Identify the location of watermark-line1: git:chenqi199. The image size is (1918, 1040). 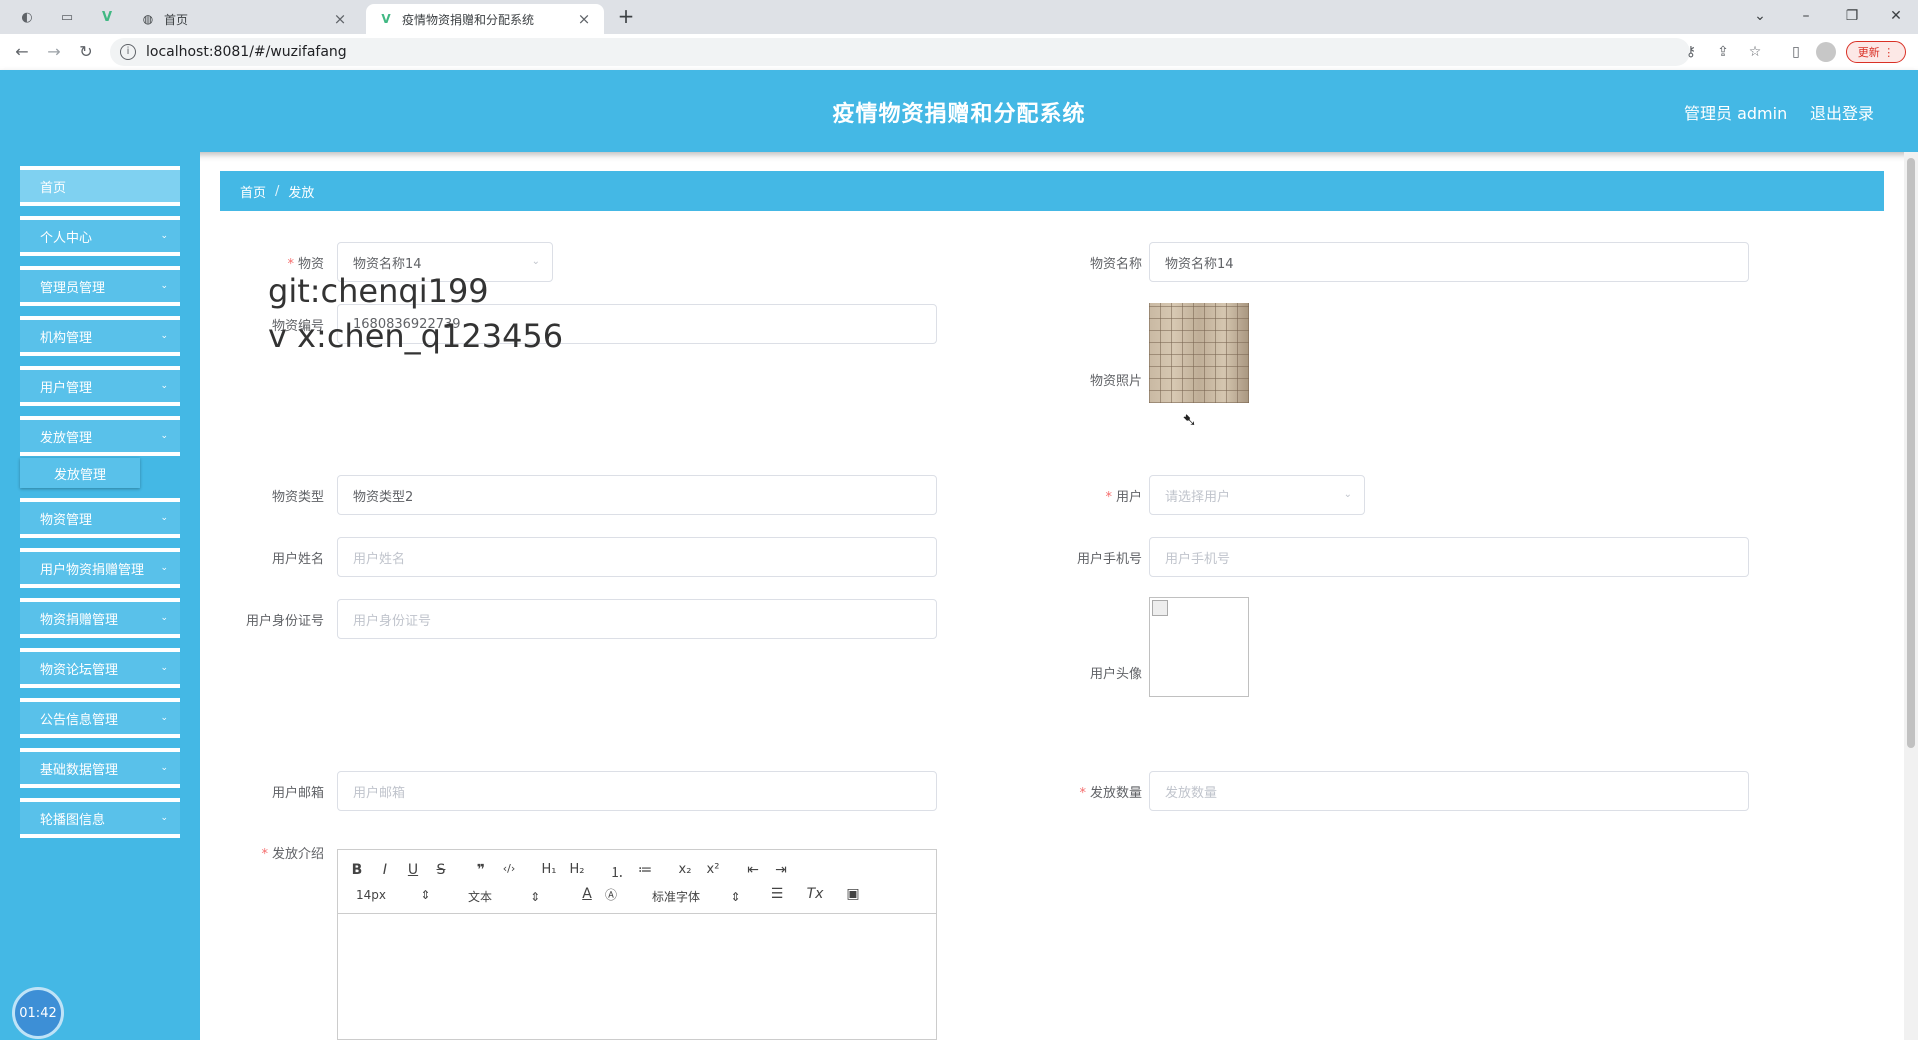
(378, 291).